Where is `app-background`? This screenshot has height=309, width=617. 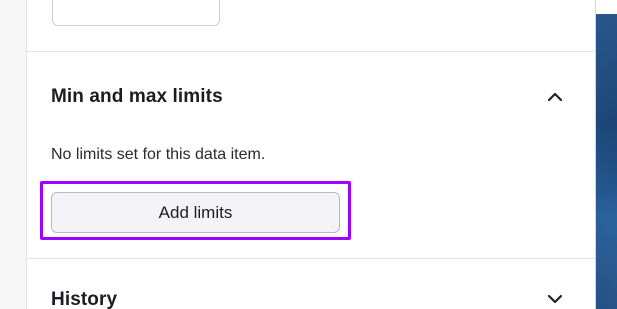
app-background is located at coordinates (606, 154).